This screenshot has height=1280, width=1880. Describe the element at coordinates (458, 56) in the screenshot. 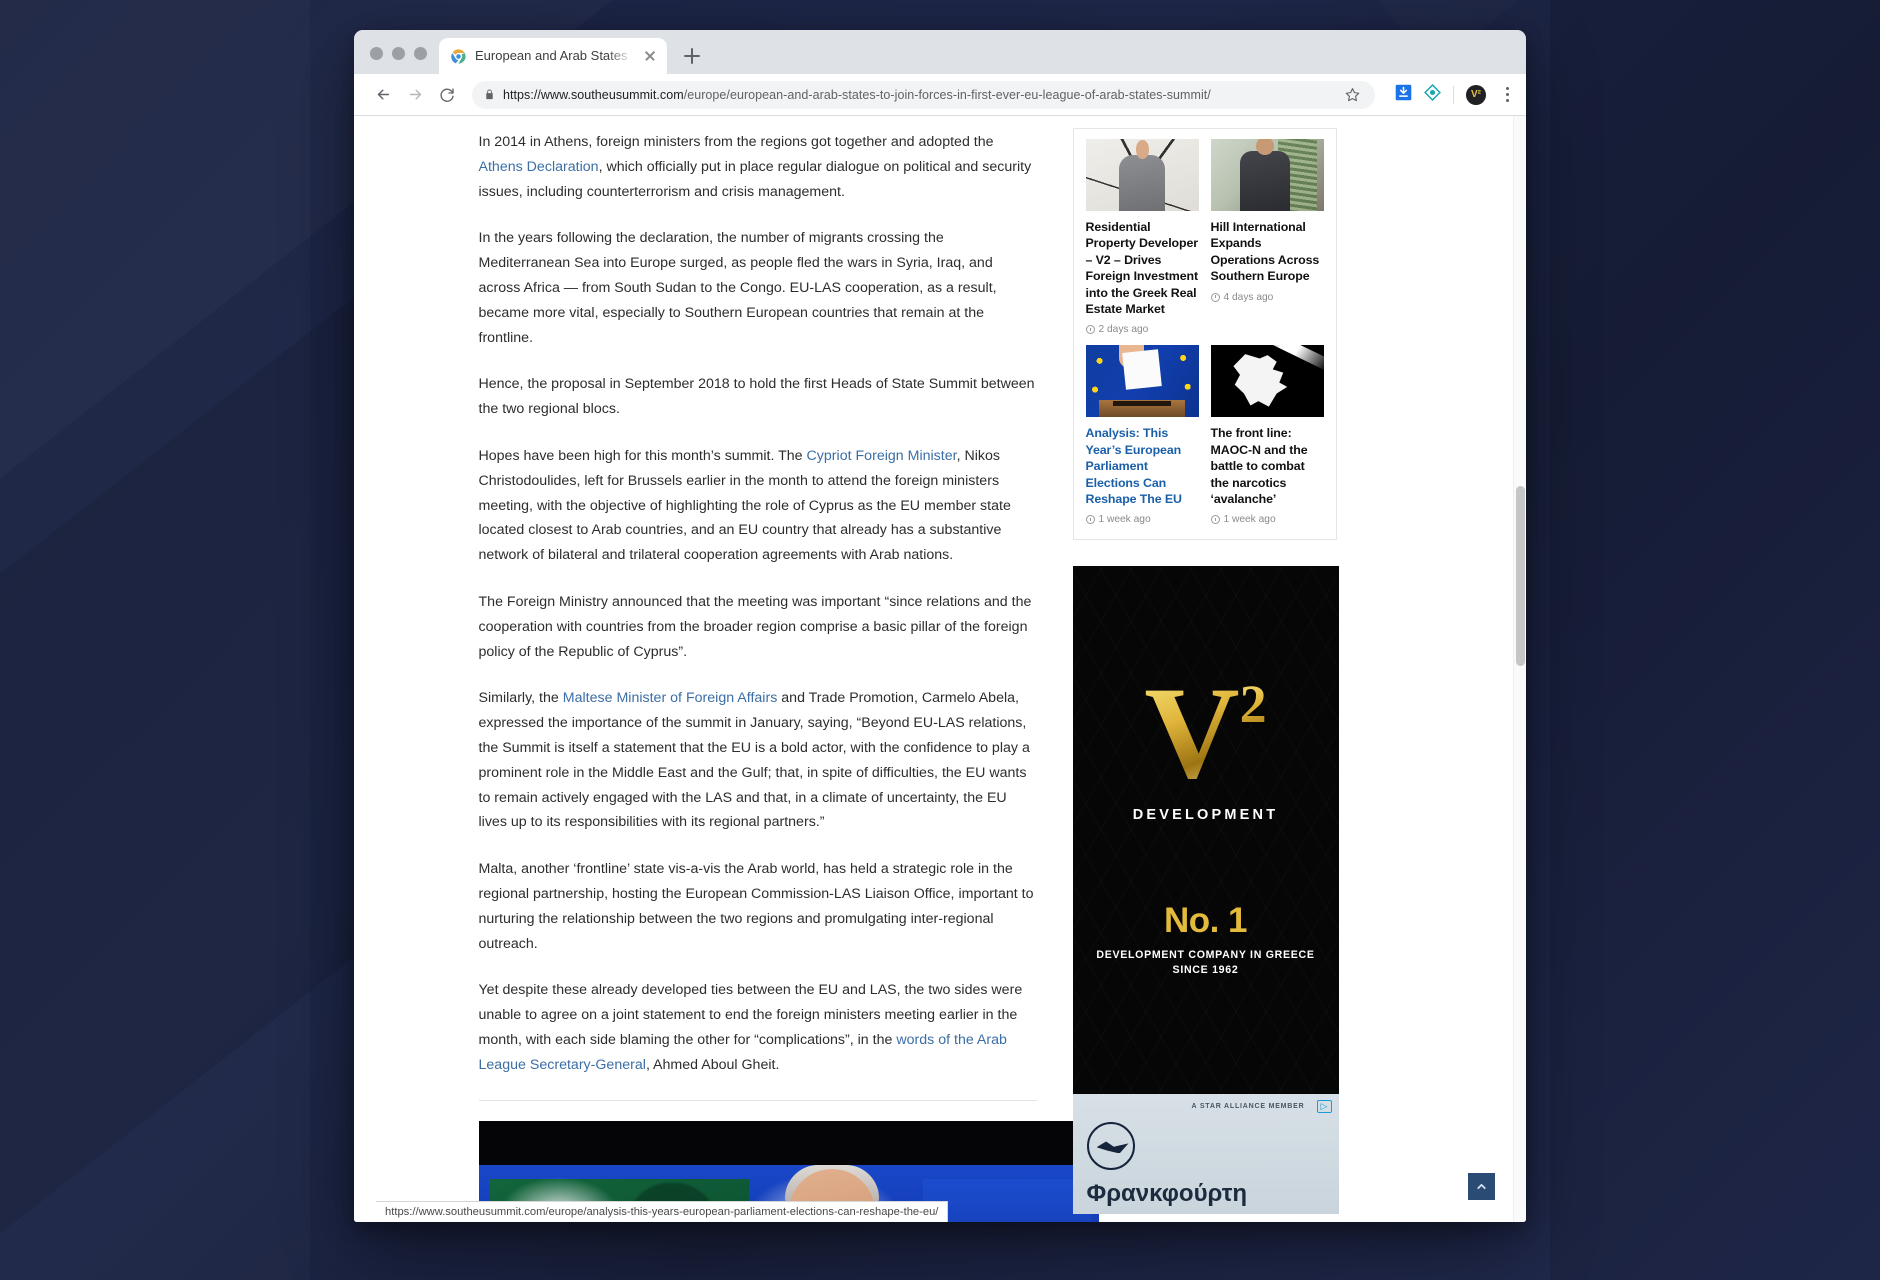

I see `chrome-favicon` at that location.